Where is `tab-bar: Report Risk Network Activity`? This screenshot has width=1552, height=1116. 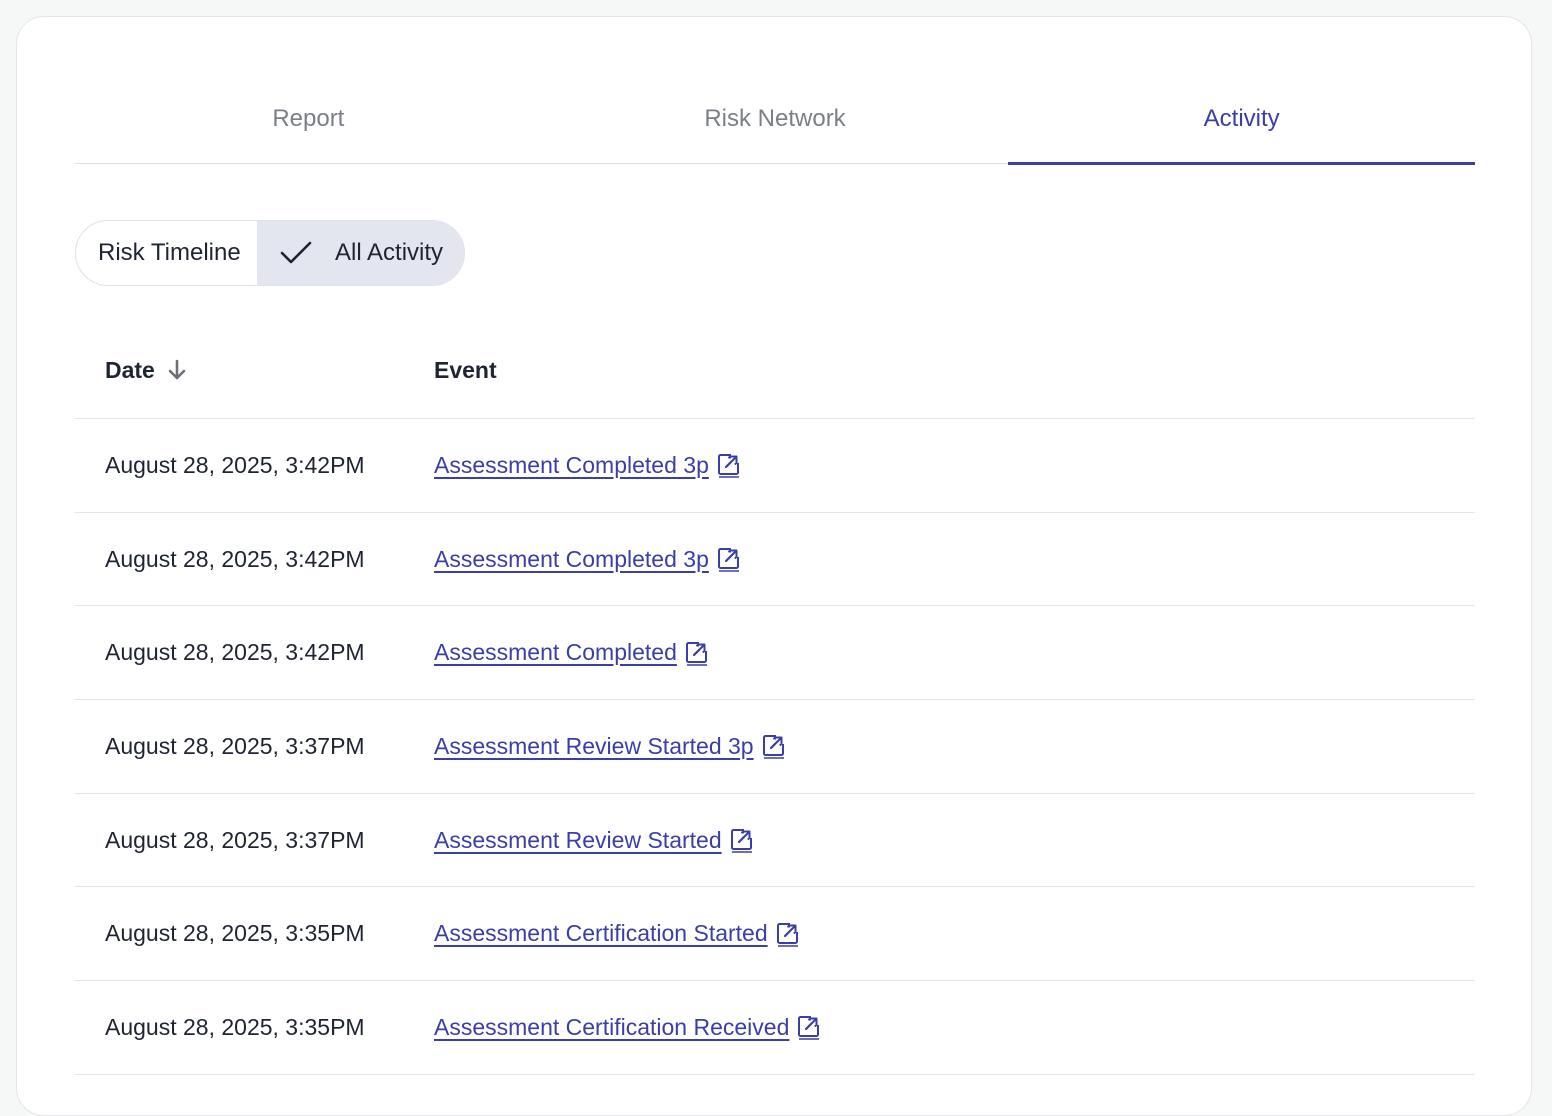 tab-bar: Report Risk Network Activity is located at coordinates (775, 127).